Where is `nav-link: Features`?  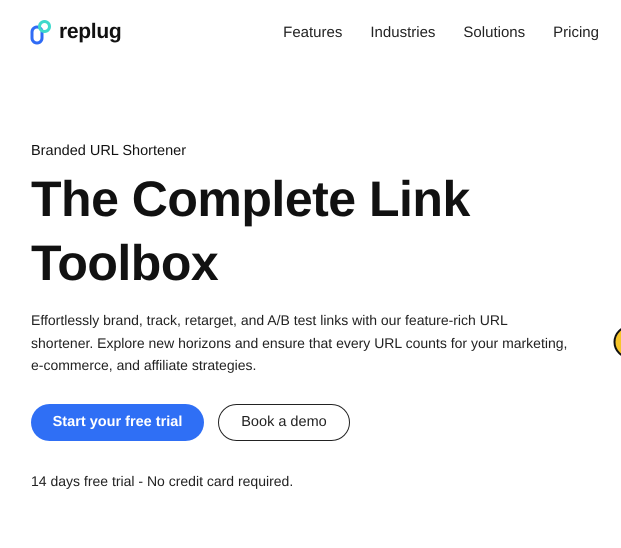 nav-link: Features is located at coordinates (312, 32).